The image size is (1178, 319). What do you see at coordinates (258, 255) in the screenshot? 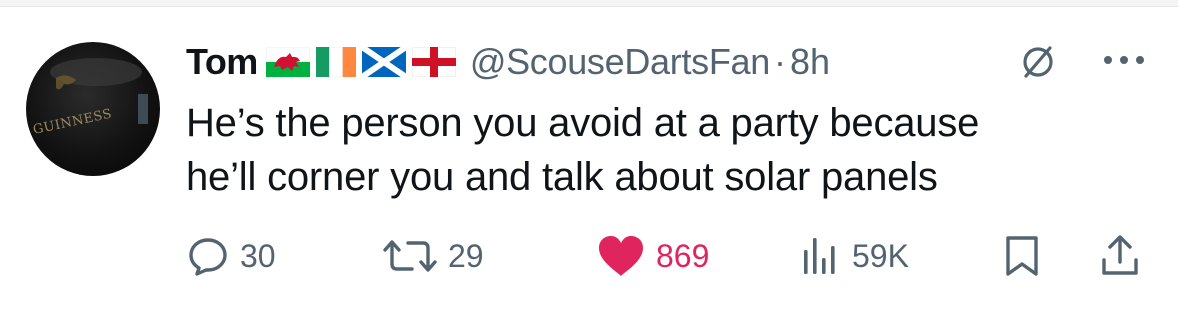
I see `reply-count: 30` at bounding box center [258, 255].